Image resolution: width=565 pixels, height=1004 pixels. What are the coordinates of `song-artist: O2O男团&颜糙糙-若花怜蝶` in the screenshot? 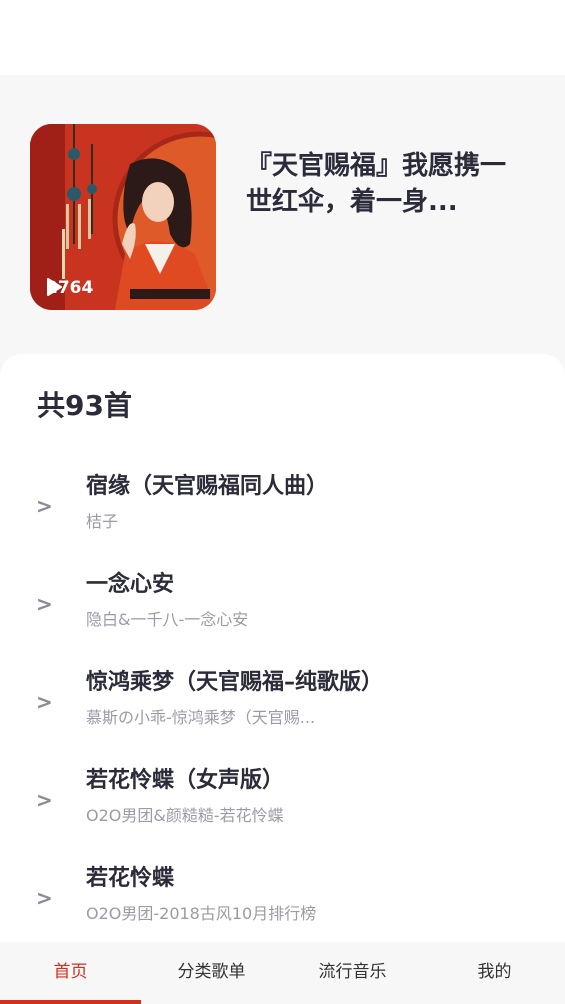 It's located at (185, 815).